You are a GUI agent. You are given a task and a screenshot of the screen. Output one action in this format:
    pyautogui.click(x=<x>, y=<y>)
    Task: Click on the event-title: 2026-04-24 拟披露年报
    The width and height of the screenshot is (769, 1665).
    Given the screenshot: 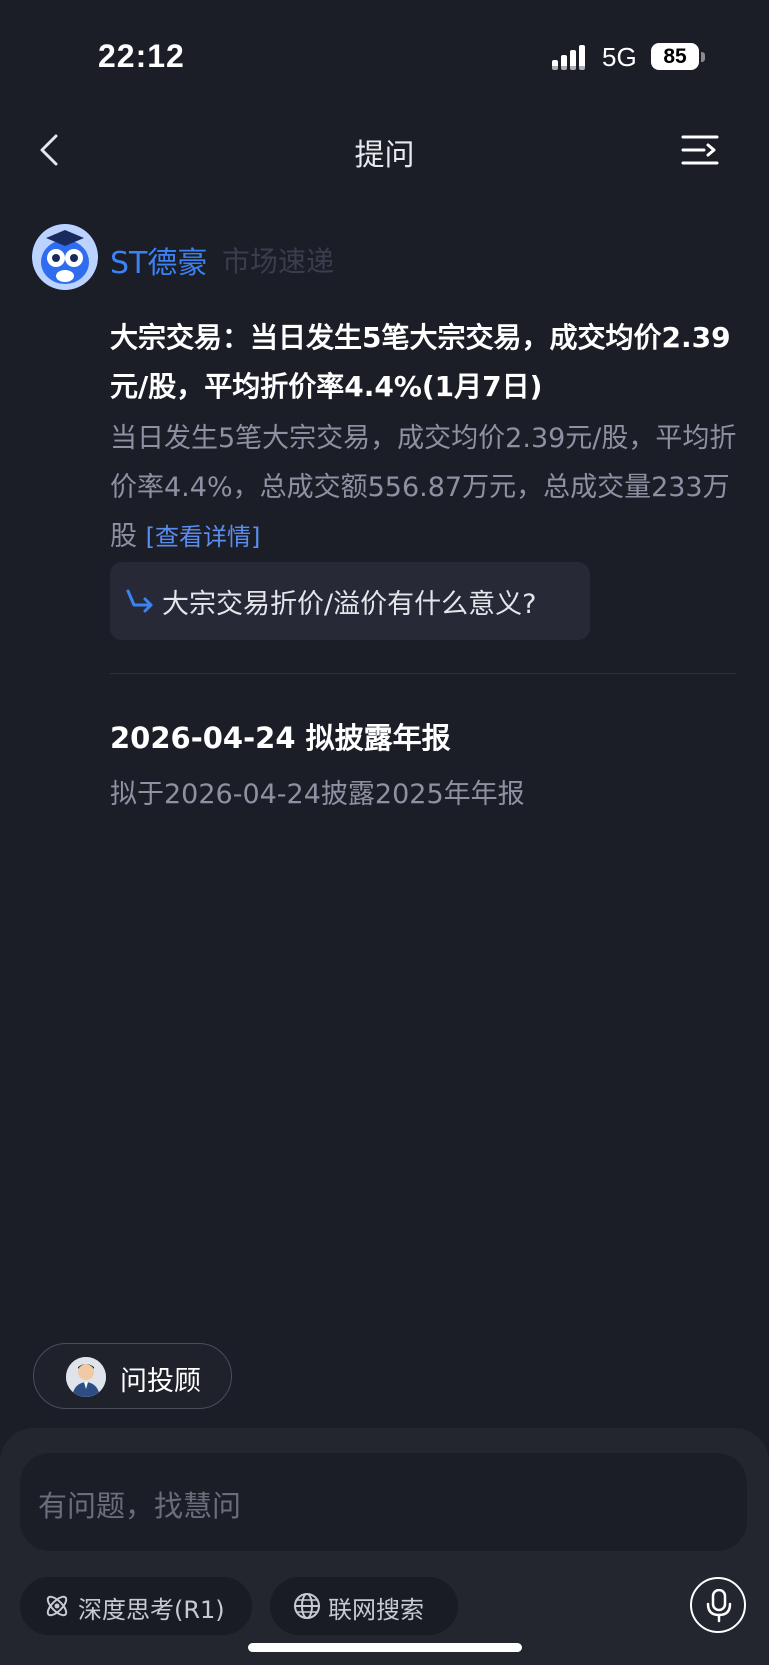 What is the action you would take?
    pyautogui.click(x=280, y=738)
    